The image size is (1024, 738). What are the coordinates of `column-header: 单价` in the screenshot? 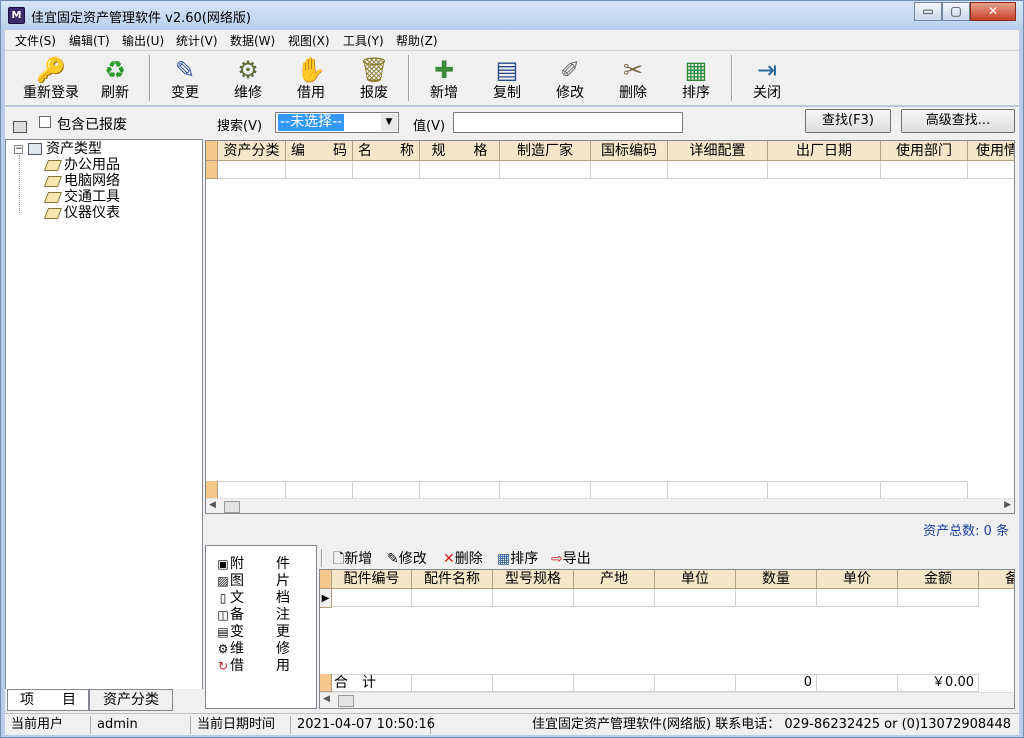 It's located at (857, 579).